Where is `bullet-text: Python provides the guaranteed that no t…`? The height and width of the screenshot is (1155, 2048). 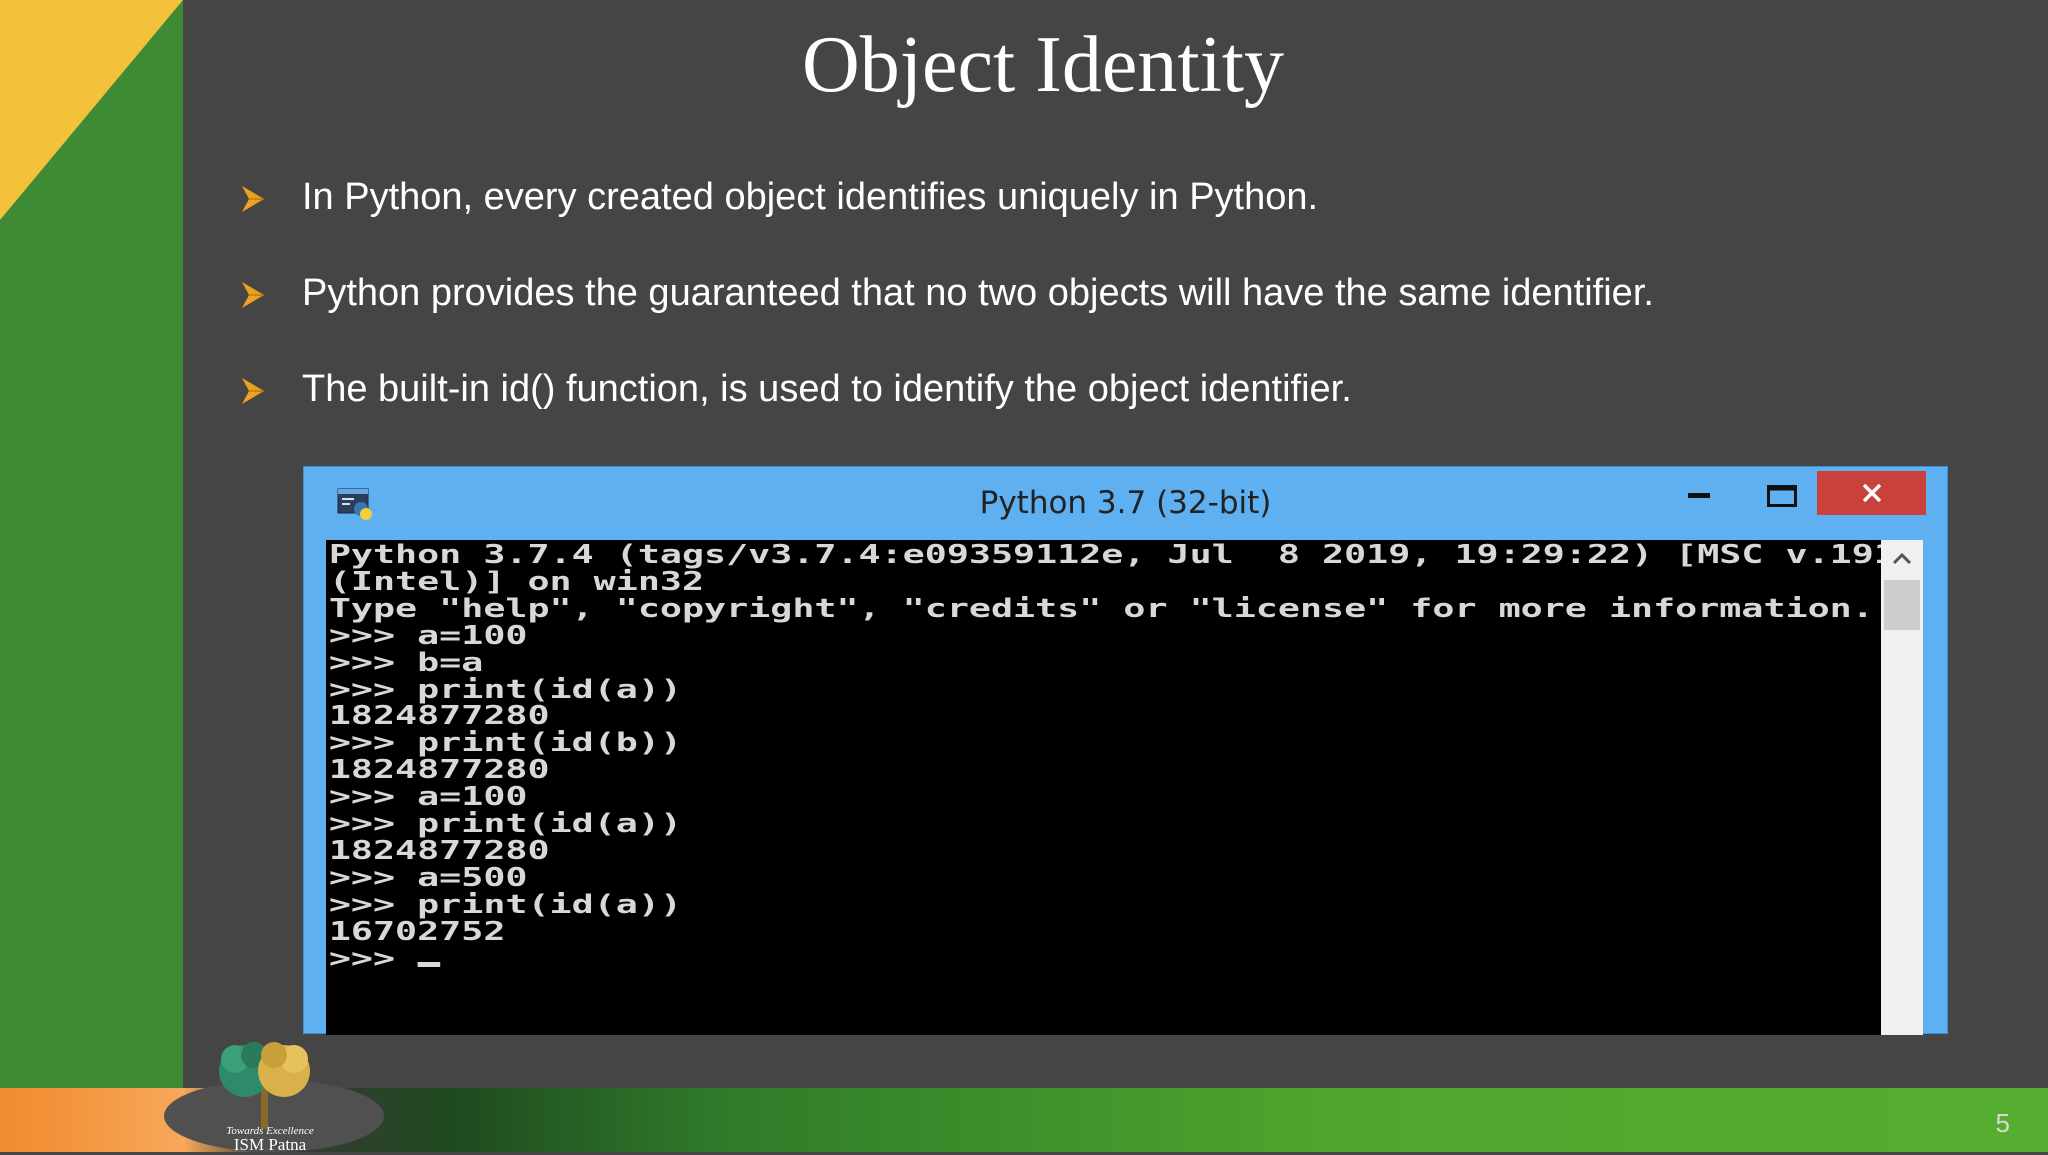 bullet-text: Python provides the guaranteed that no t… is located at coordinates (978, 293).